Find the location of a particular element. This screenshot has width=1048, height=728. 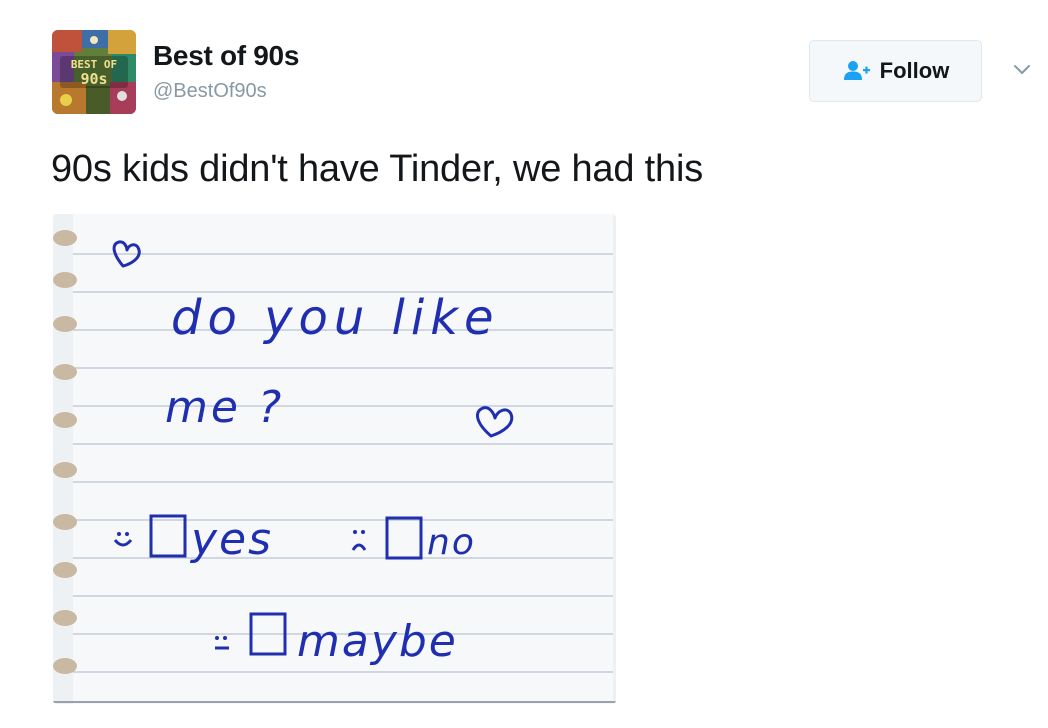

user-handle: @BestOf90s is located at coordinates (210, 91).